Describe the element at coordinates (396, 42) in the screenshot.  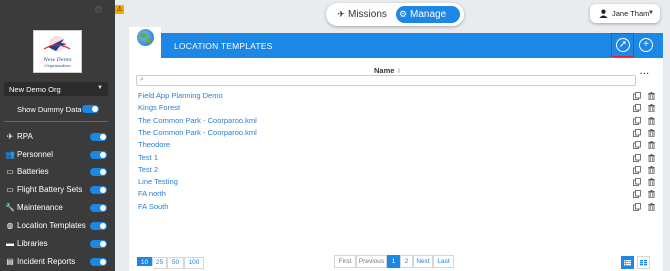
I see `card-header: LOCATION TEMPLATES ➚ +` at that location.